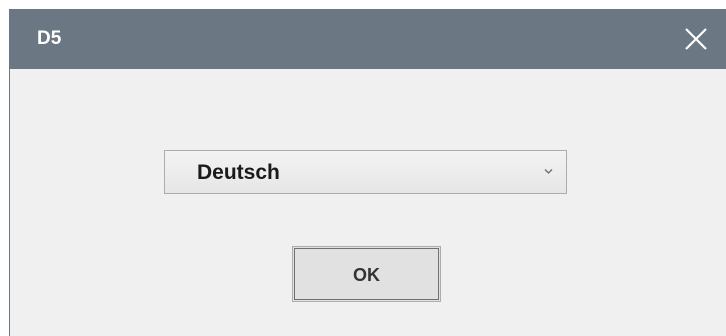 Image resolution: width=726 pixels, height=336 pixels. What do you see at coordinates (548, 171) in the screenshot?
I see `chevron-down-icon` at bounding box center [548, 171].